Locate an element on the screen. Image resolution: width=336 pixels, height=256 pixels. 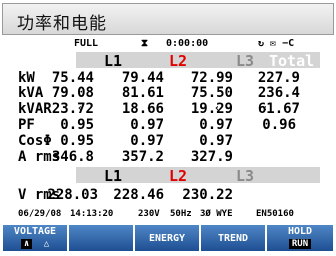
header-total: Total is located at coordinates (292, 61).